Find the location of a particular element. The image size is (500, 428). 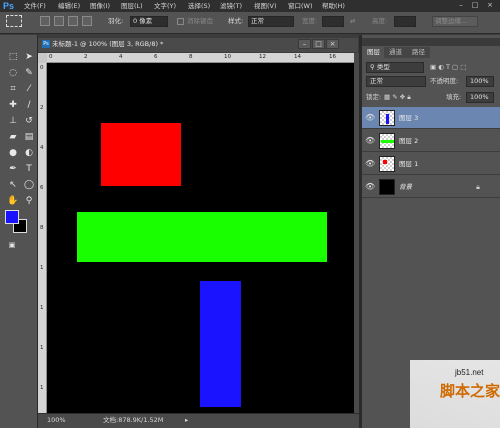

menu-select: 选择(S) is located at coordinates (199, 6).